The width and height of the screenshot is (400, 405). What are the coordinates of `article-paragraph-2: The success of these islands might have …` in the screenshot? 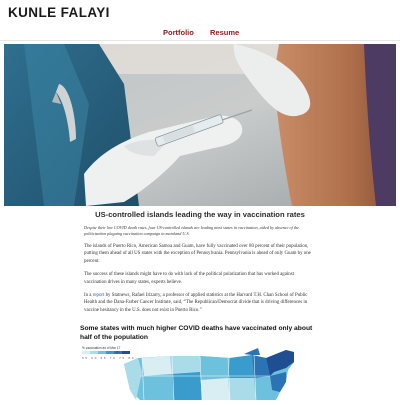 It's located at (189, 278).